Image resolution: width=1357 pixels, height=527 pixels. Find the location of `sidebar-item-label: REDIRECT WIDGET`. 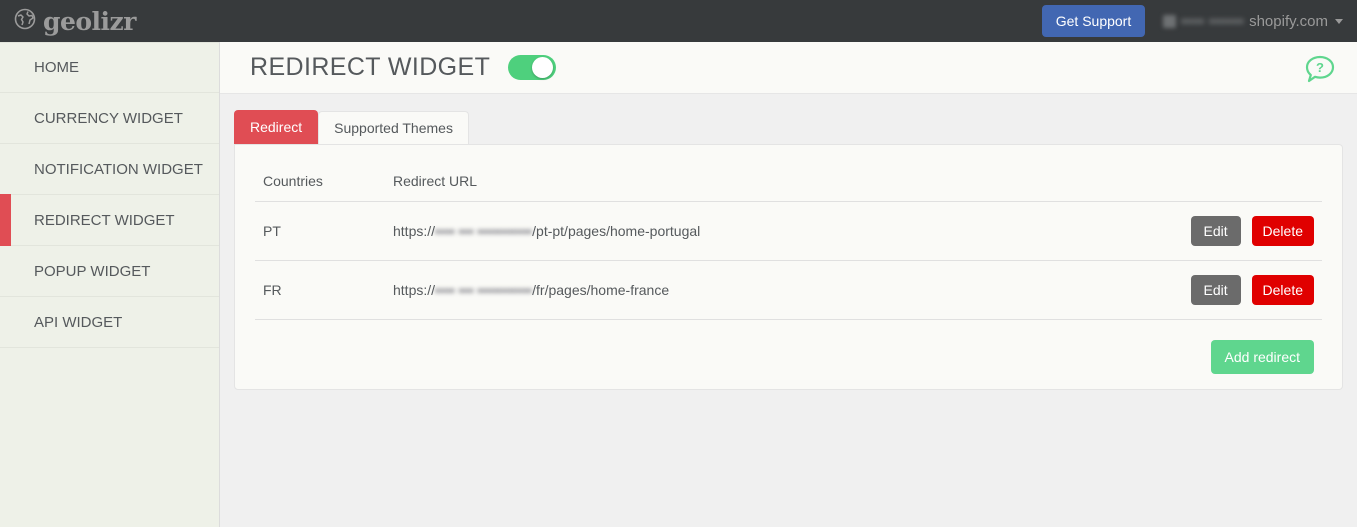

sidebar-item-label: REDIRECT WIDGET is located at coordinates (104, 220).